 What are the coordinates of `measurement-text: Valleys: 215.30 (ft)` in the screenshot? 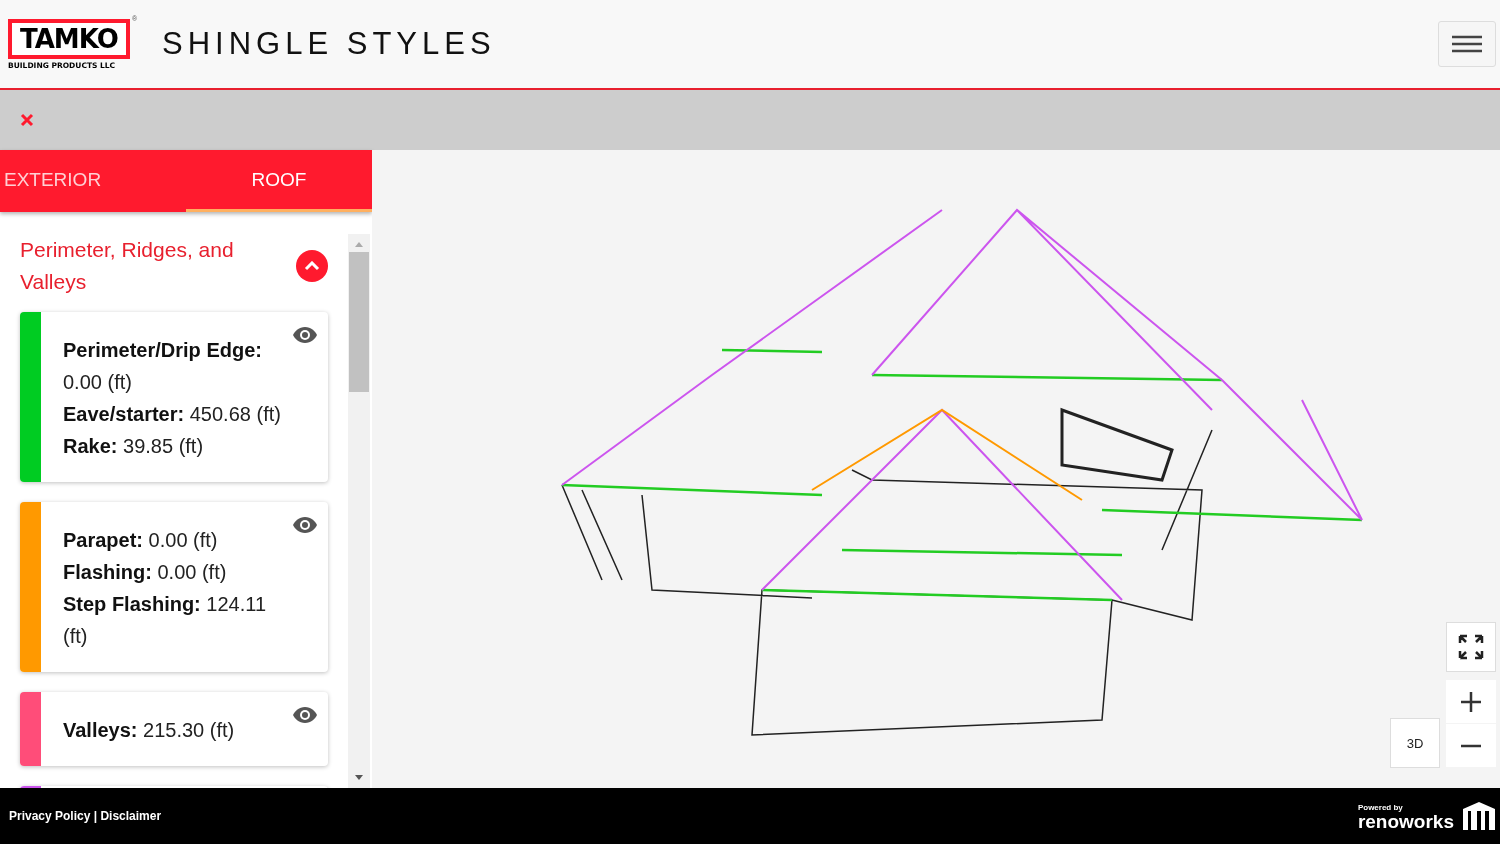 It's located at (149, 730).